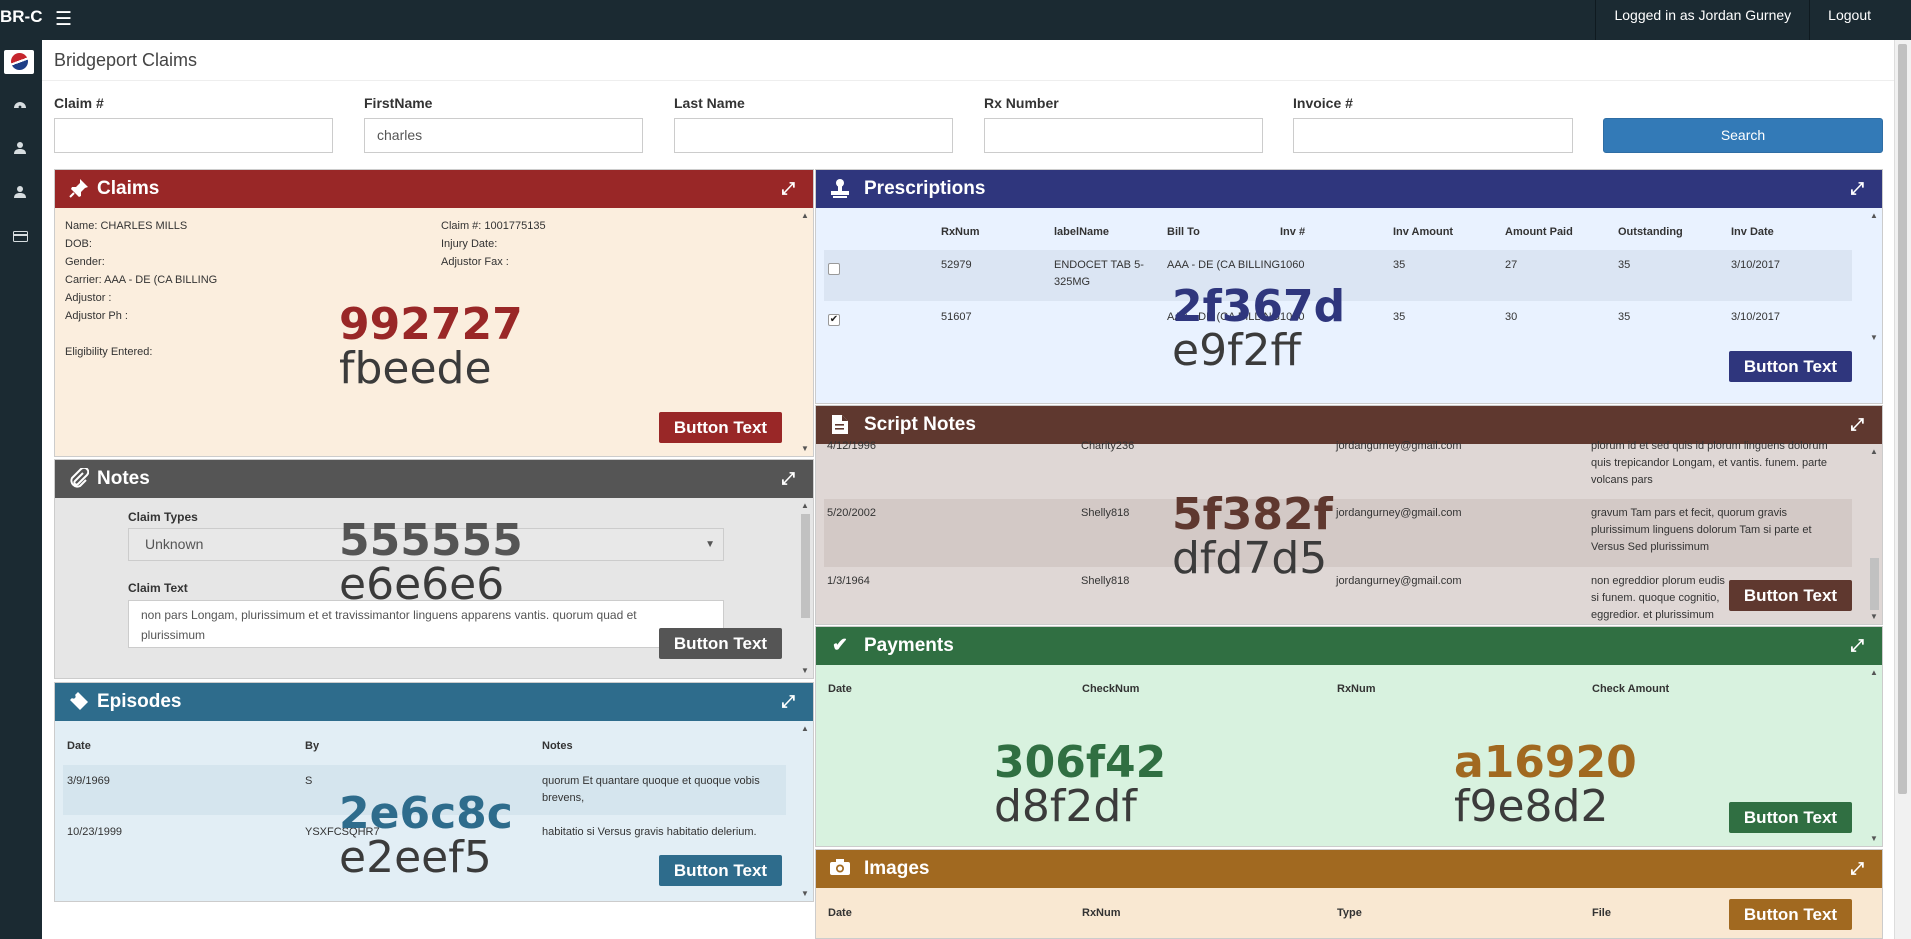 Image resolution: width=1911 pixels, height=939 pixels. I want to click on images-col-rxnum: RxNum, so click(1101, 913).